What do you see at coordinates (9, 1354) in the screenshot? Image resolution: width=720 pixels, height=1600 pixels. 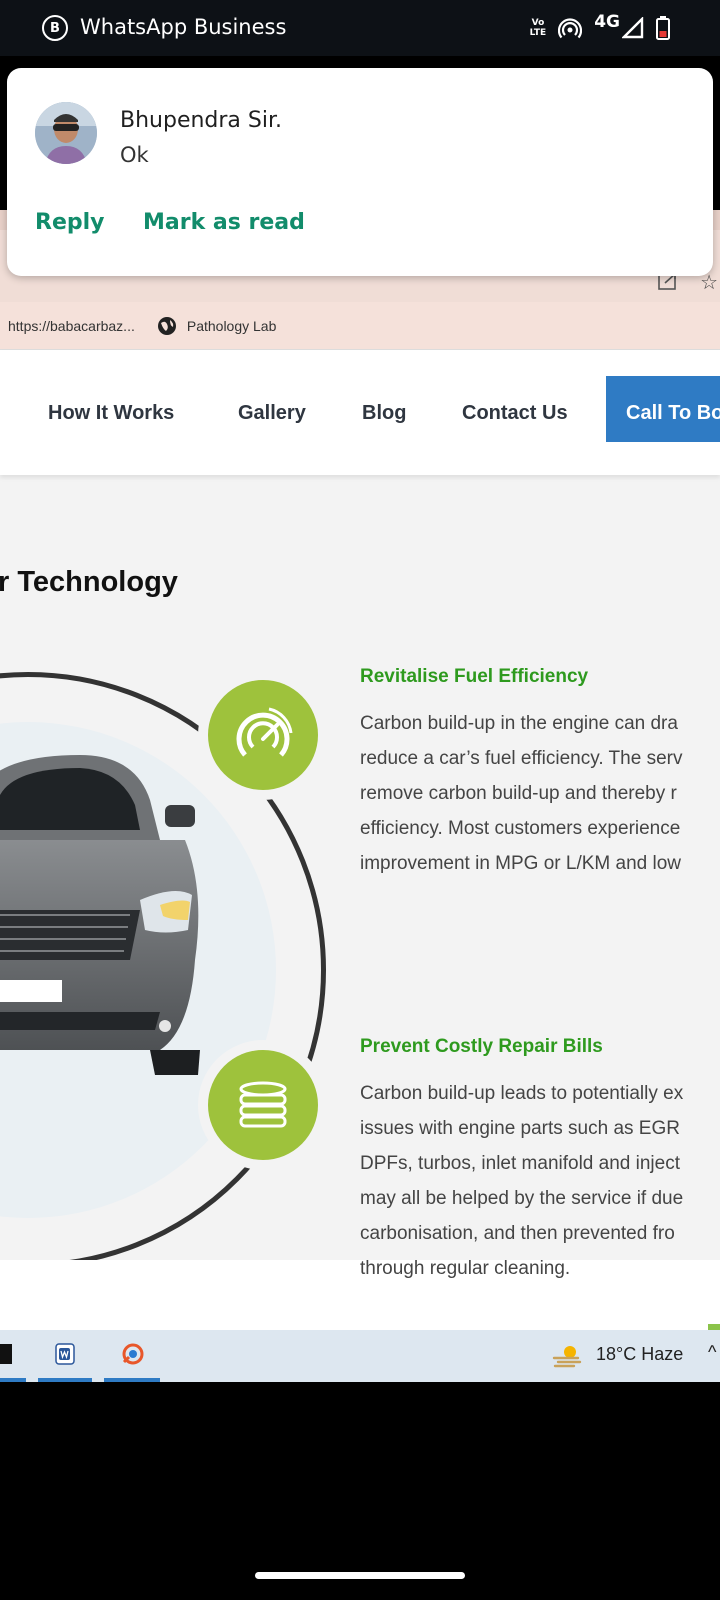 I see `terminal-icon` at bounding box center [9, 1354].